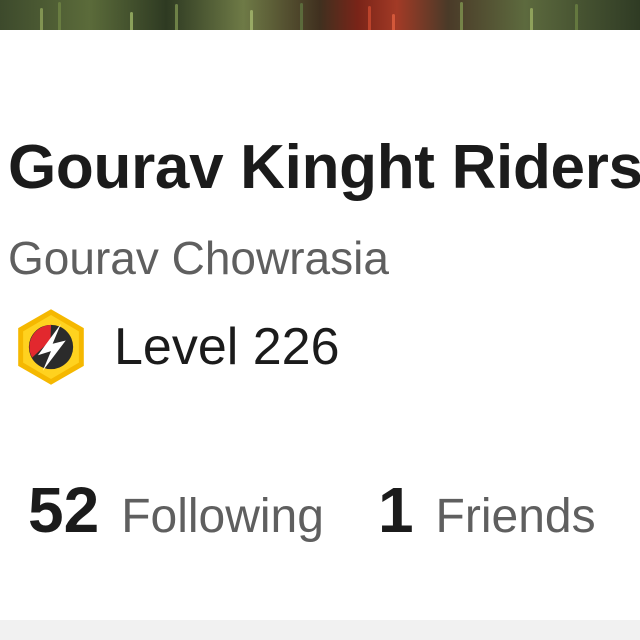 The width and height of the screenshot is (640, 640). I want to click on friends-stat: 1 Friends, so click(487, 513).